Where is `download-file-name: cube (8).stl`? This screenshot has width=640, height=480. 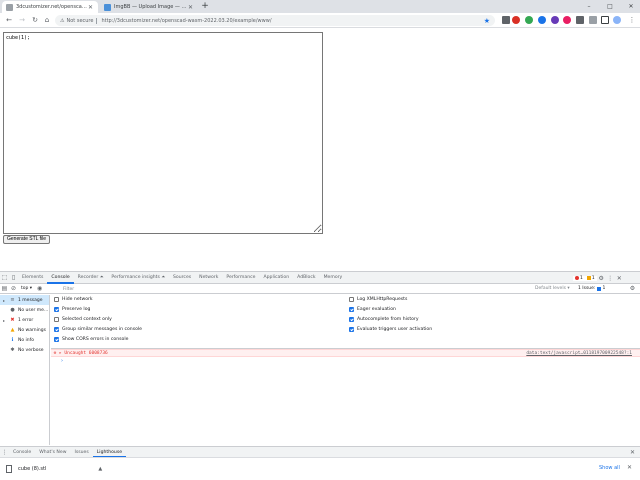 download-file-name: cube (8).stl is located at coordinates (32, 469).